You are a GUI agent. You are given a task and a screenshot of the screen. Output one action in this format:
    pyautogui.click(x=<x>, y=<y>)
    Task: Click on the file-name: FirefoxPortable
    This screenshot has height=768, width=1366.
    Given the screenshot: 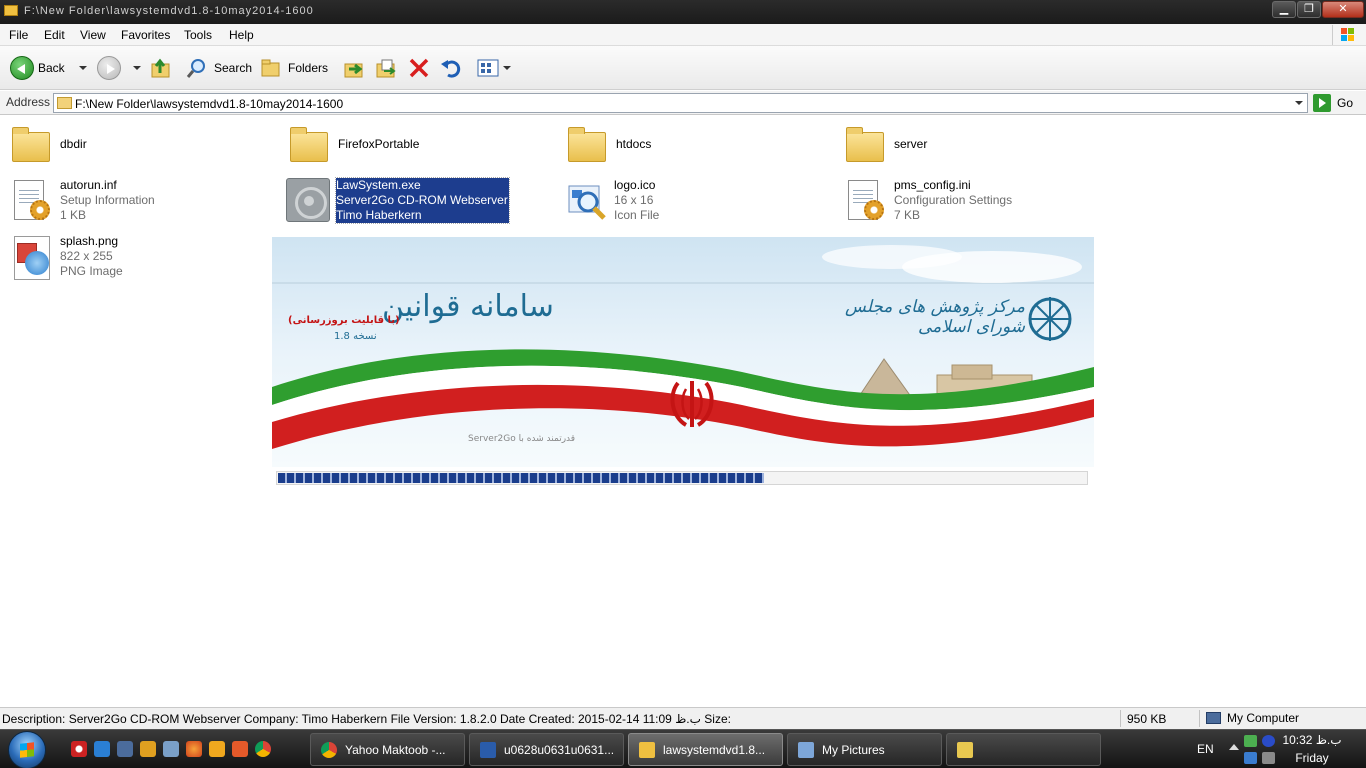 What is the action you would take?
    pyautogui.click(x=379, y=144)
    